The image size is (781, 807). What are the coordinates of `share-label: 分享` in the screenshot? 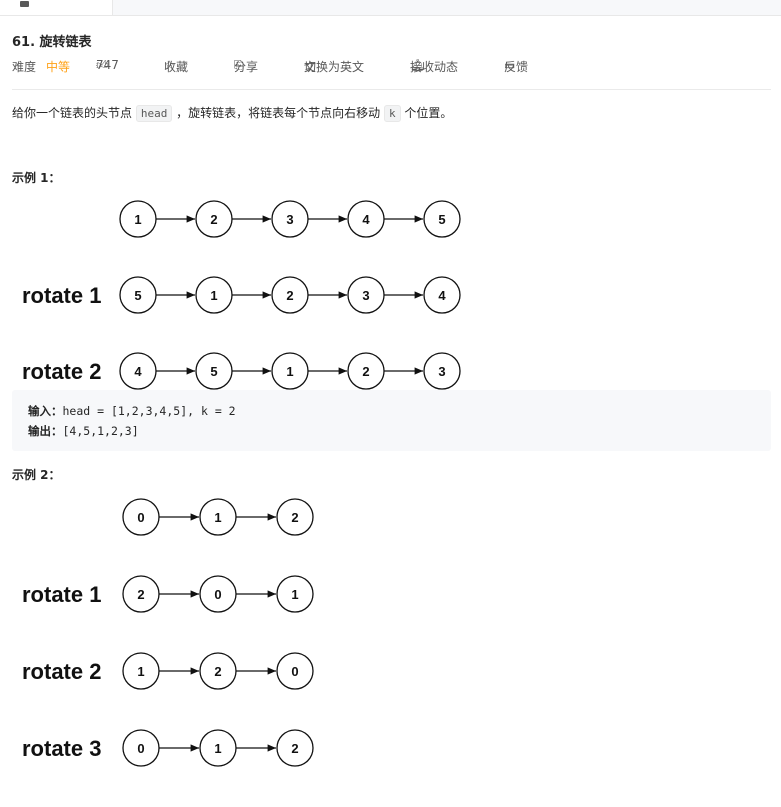 It's located at (246, 67).